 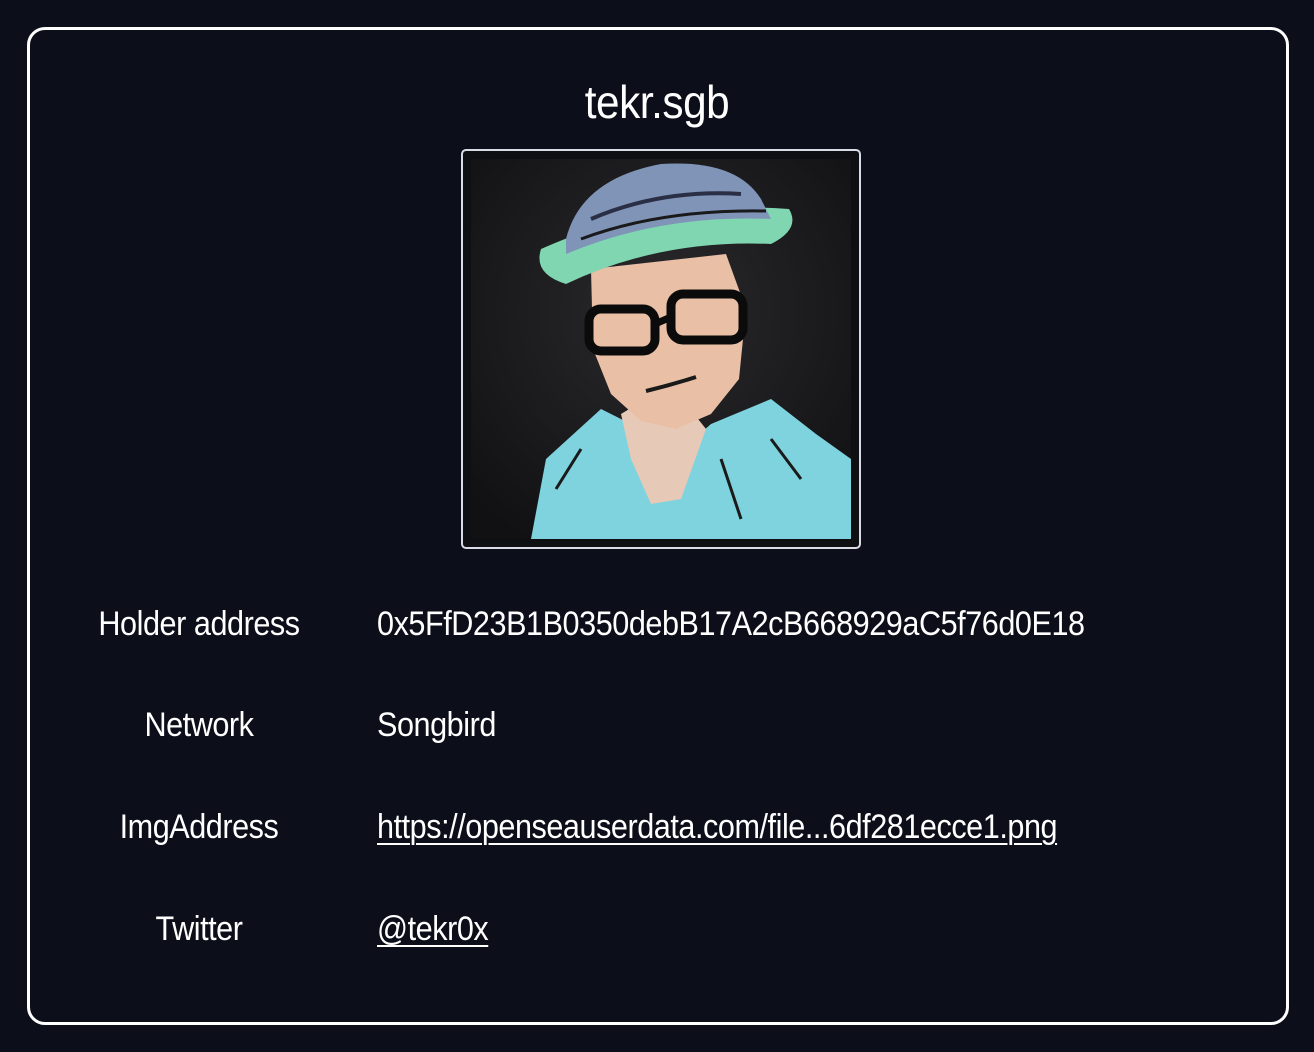 I want to click on detail-row-network: Network Songbird, so click(x=657, y=725).